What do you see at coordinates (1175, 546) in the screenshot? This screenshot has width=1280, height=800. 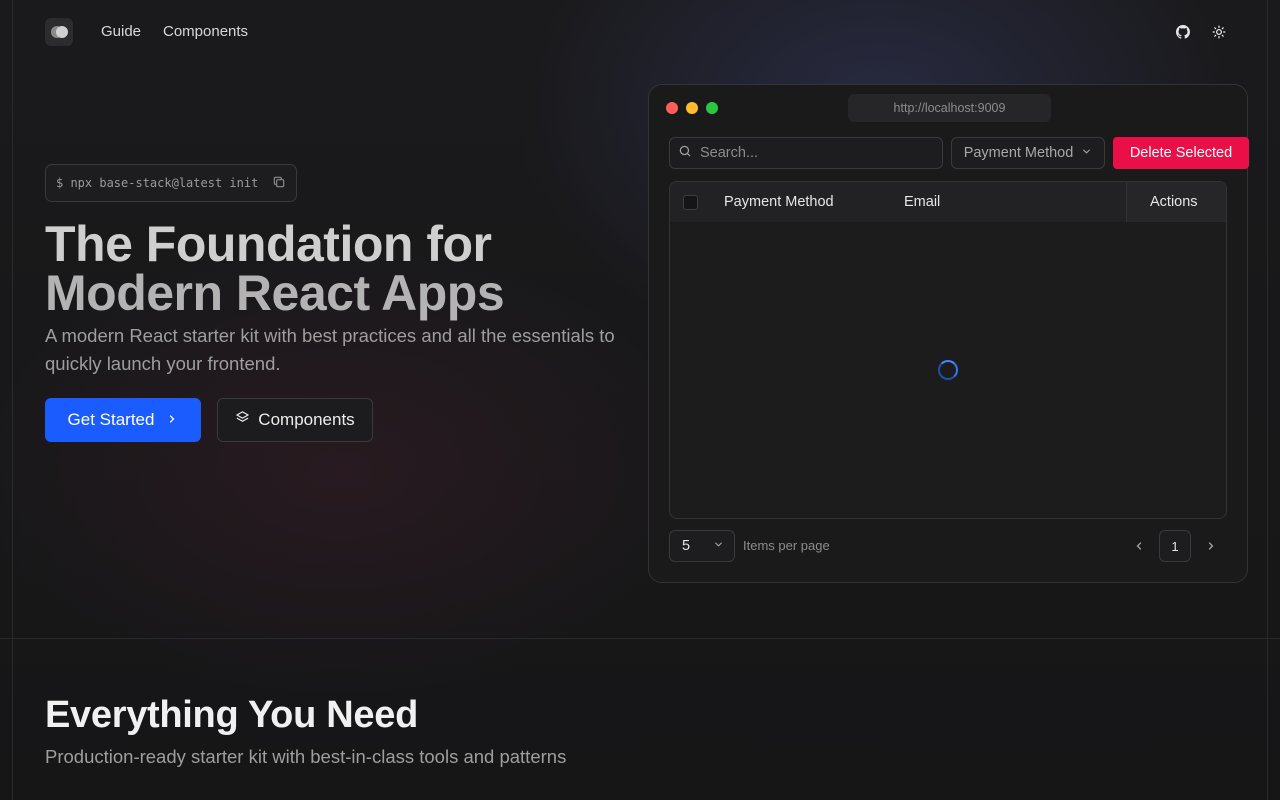 I see `page-number-button: 1` at bounding box center [1175, 546].